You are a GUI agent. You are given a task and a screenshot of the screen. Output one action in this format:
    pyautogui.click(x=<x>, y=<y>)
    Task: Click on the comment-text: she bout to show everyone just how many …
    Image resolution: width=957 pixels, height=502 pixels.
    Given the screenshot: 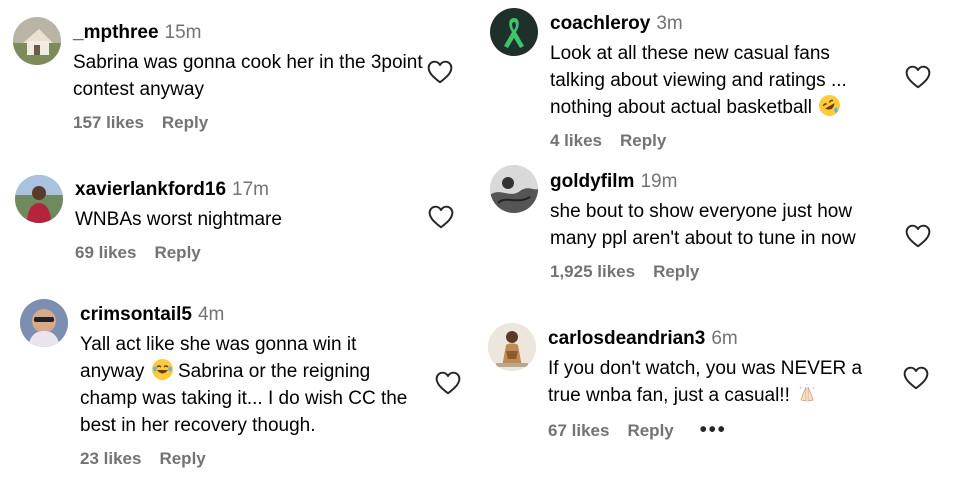 What is the action you would take?
    pyautogui.click(x=703, y=225)
    